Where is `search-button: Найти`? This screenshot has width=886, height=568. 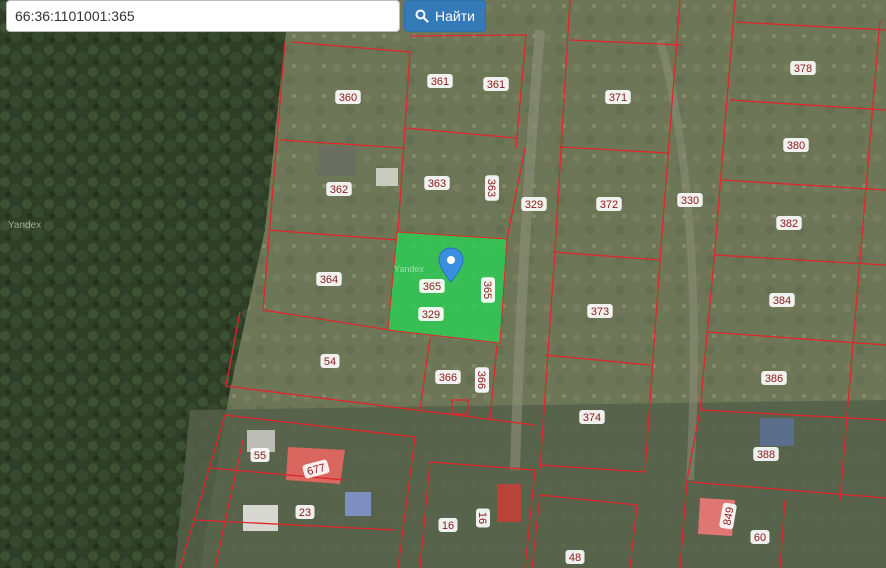 search-button: Найти is located at coordinates (445, 16).